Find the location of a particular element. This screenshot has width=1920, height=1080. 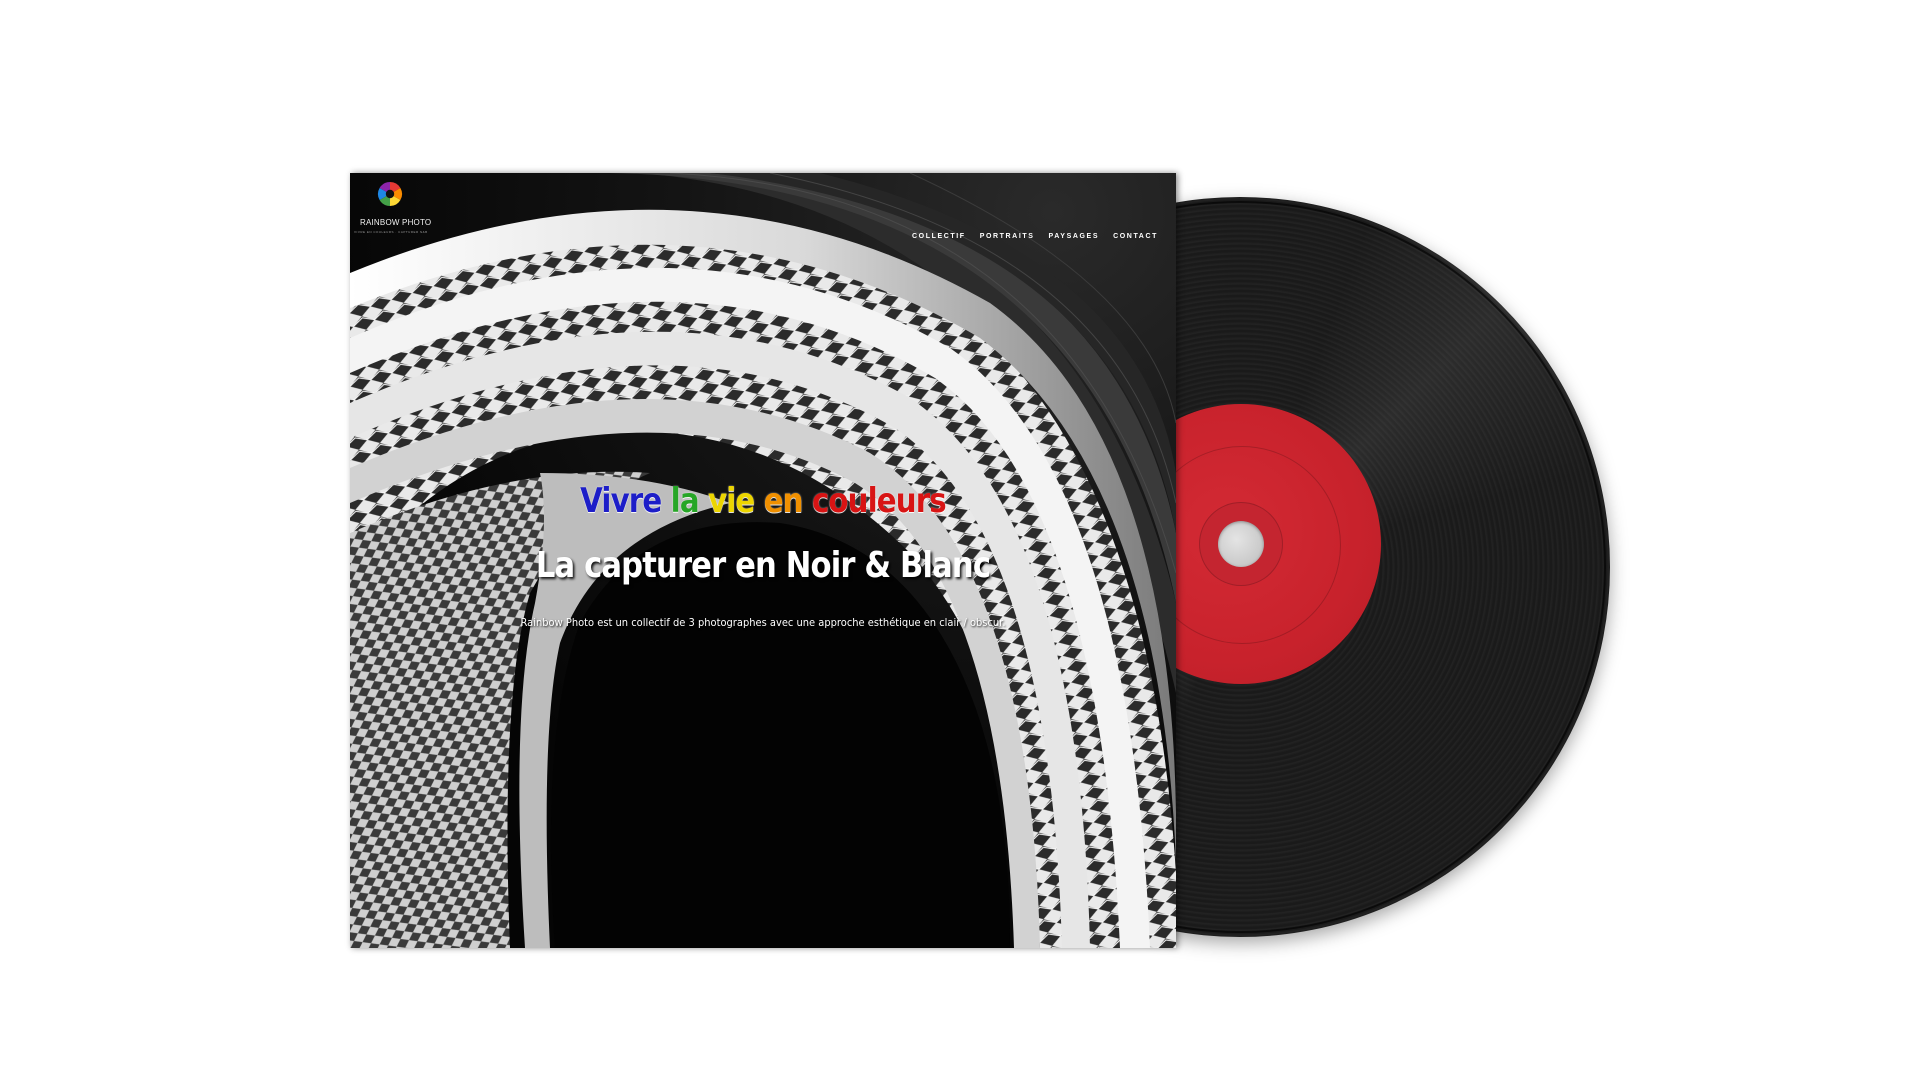

headline-word-vivre: Vivre is located at coordinates (621, 501).